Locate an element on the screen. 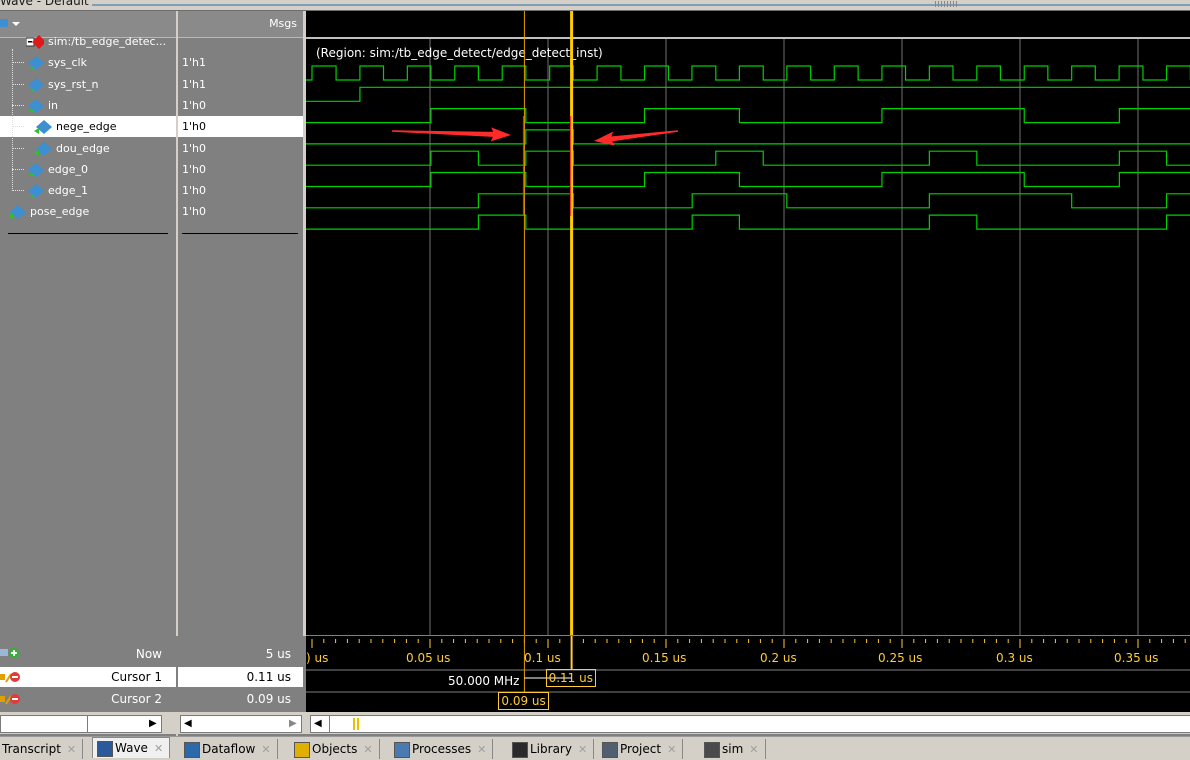 This screenshot has height=760, width=1190. signal-row: dou_edge is located at coordinates (88, 148).